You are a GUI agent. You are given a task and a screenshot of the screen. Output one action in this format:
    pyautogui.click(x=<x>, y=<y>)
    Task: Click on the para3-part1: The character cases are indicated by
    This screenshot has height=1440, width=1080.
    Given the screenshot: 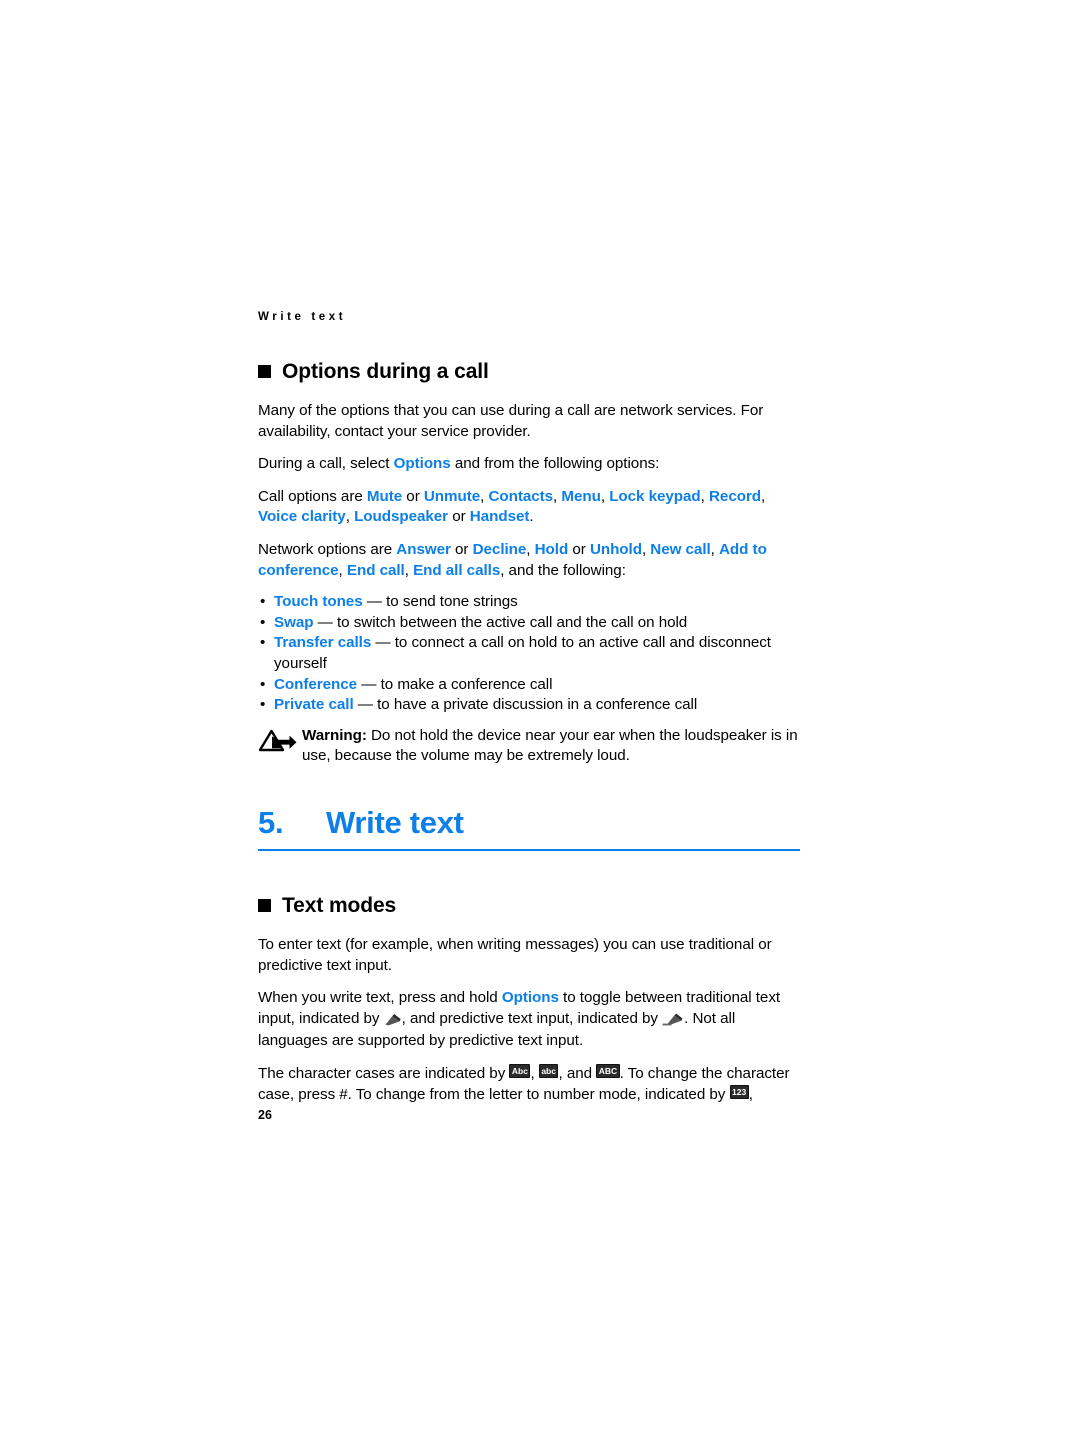 What is the action you would take?
    pyautogui.click(x=384, y=1074)
    